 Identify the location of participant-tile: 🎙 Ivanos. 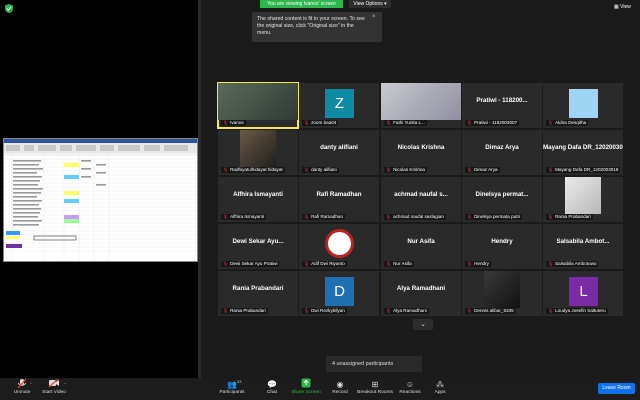
(258, 105).